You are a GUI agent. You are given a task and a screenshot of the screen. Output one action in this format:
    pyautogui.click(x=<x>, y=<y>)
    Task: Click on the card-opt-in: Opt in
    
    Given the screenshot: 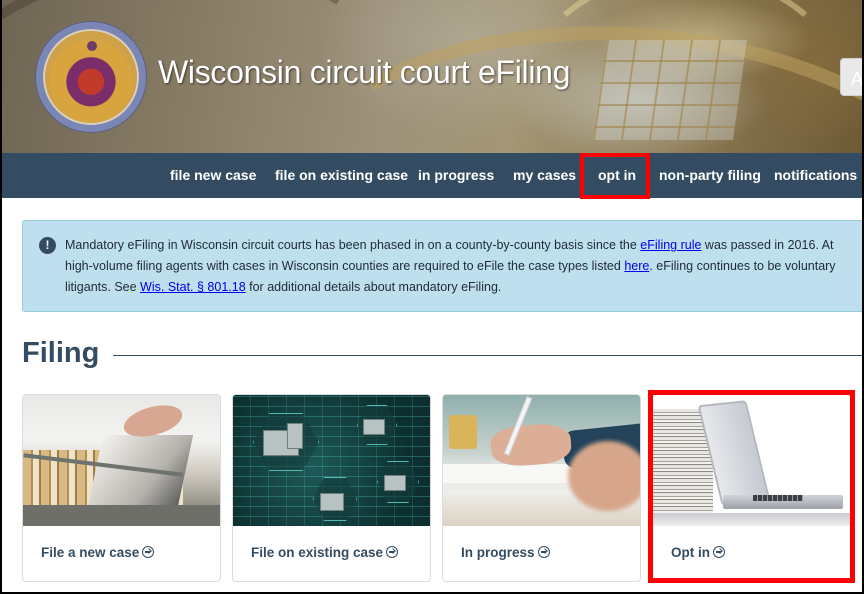 What is the action you would take?
    pyautogui.click(x=751, y=488)
    